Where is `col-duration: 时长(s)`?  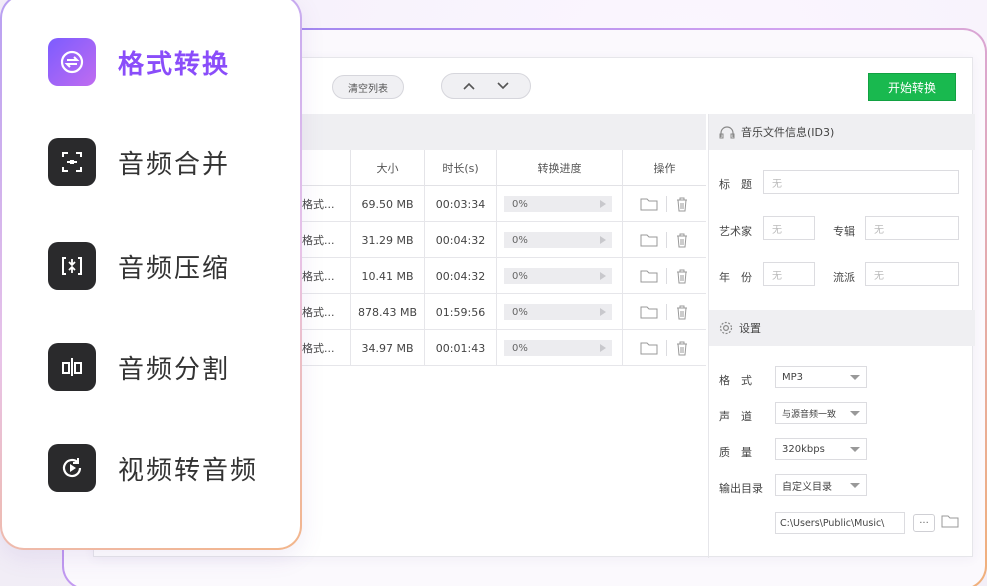
col-duration: 时长(s) is located at coordinates (460, 168).